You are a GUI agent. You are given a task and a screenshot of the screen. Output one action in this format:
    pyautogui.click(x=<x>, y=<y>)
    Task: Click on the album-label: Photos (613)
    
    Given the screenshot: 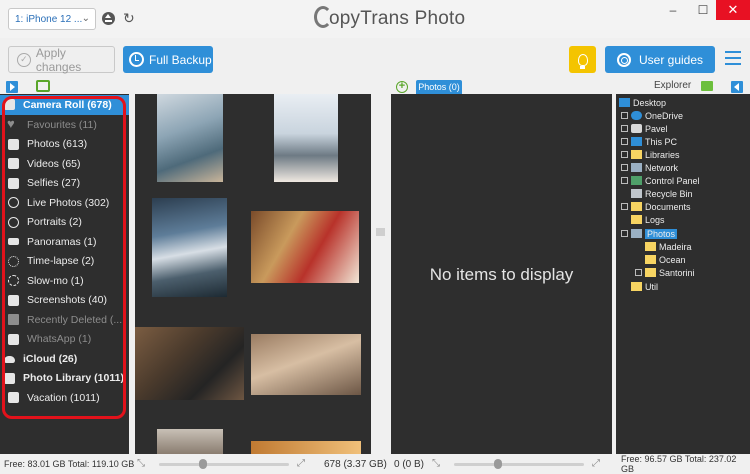 What is the action you would take?
    pyautogui.click(x=57, y=144)
    